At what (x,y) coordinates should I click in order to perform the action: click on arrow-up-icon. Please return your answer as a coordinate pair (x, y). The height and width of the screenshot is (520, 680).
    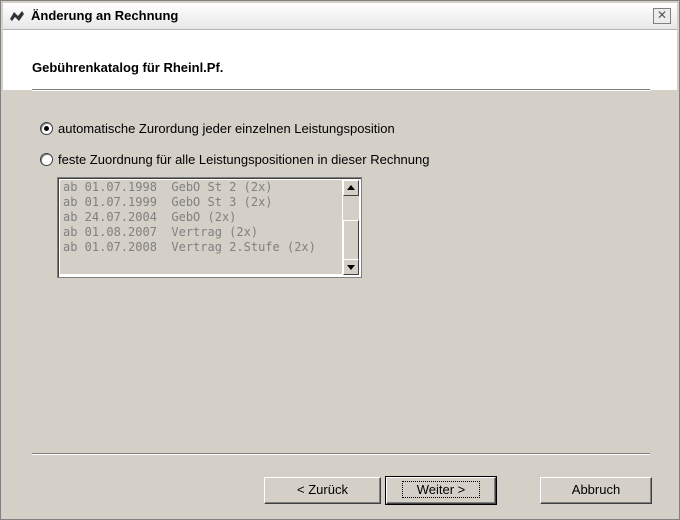
    Looking at the image, I should click on (351, 187).